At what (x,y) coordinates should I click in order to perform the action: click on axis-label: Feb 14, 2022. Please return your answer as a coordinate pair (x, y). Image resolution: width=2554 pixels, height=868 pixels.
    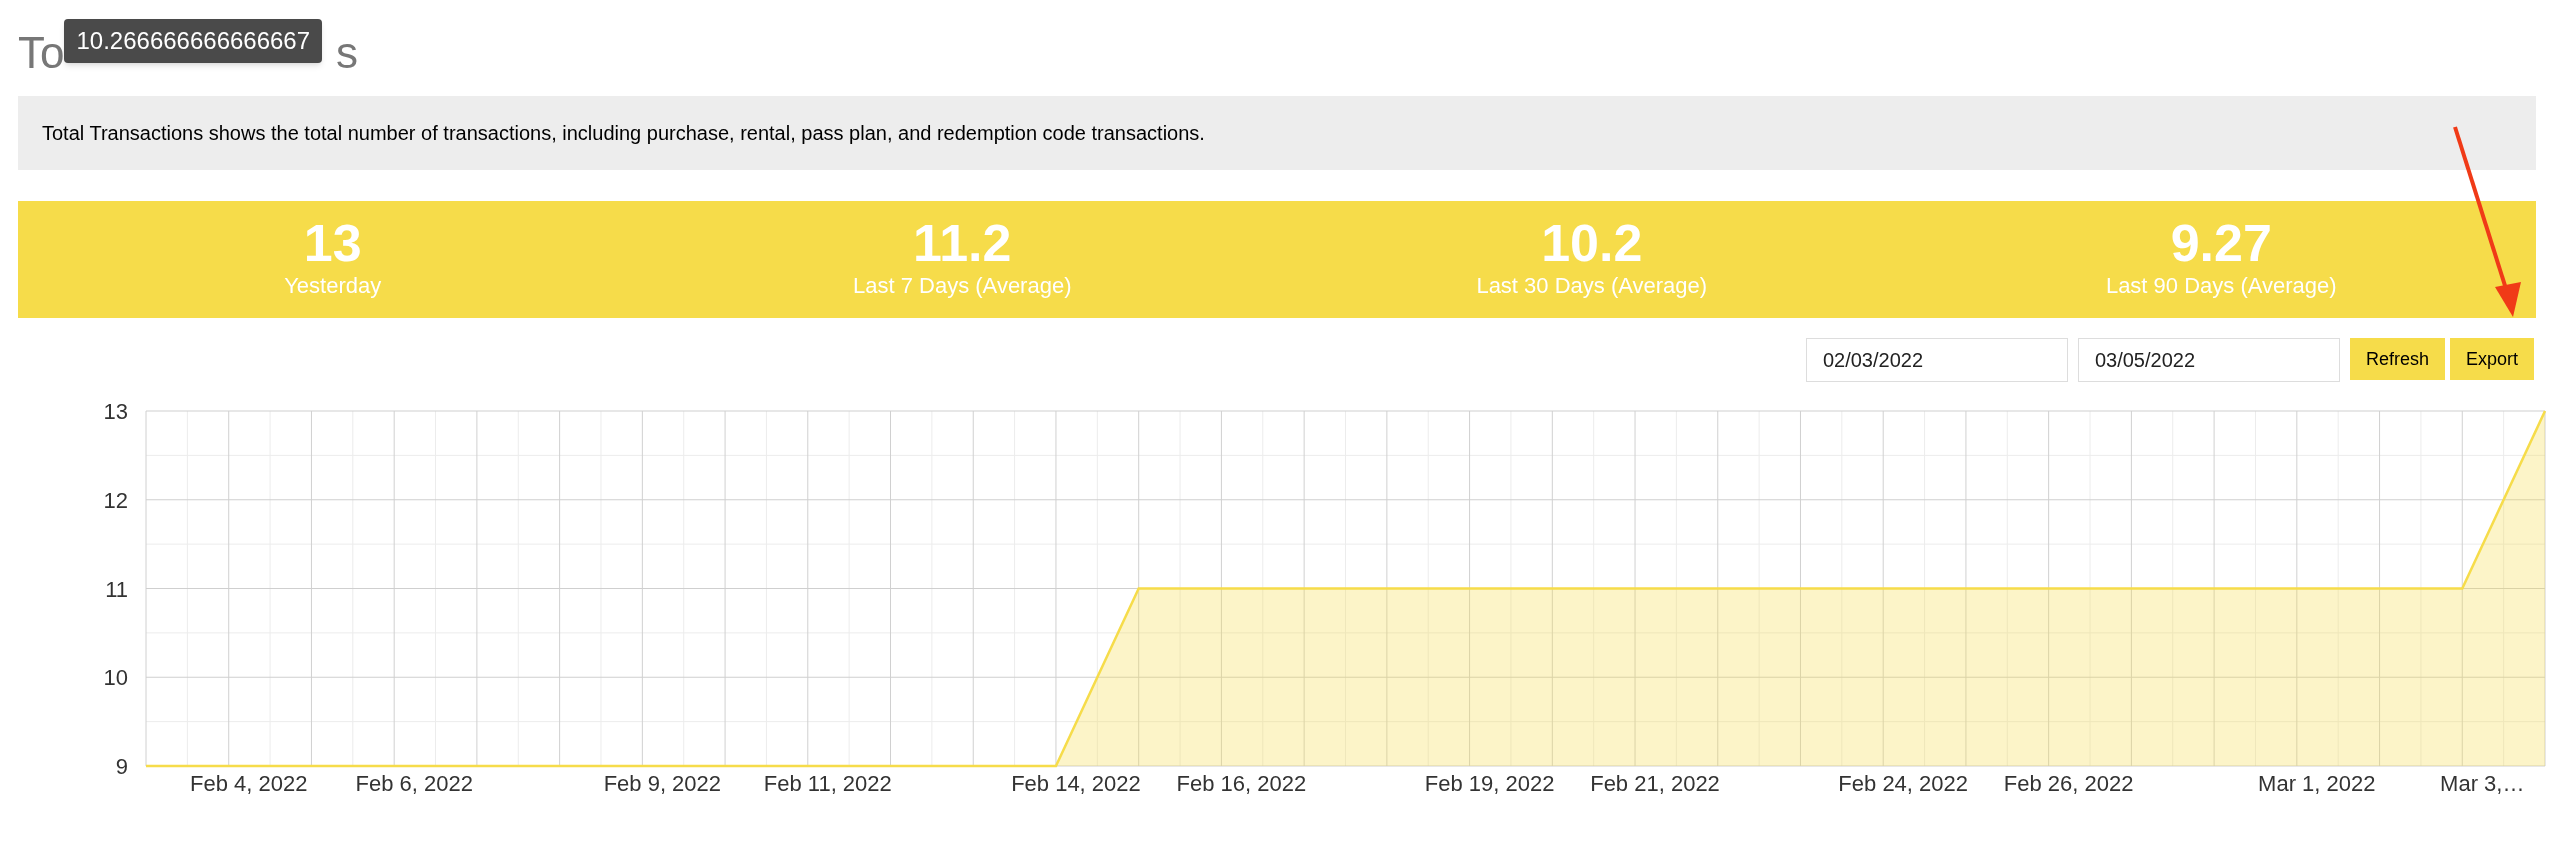
    Looking at the image, I should click on (1076, 783).